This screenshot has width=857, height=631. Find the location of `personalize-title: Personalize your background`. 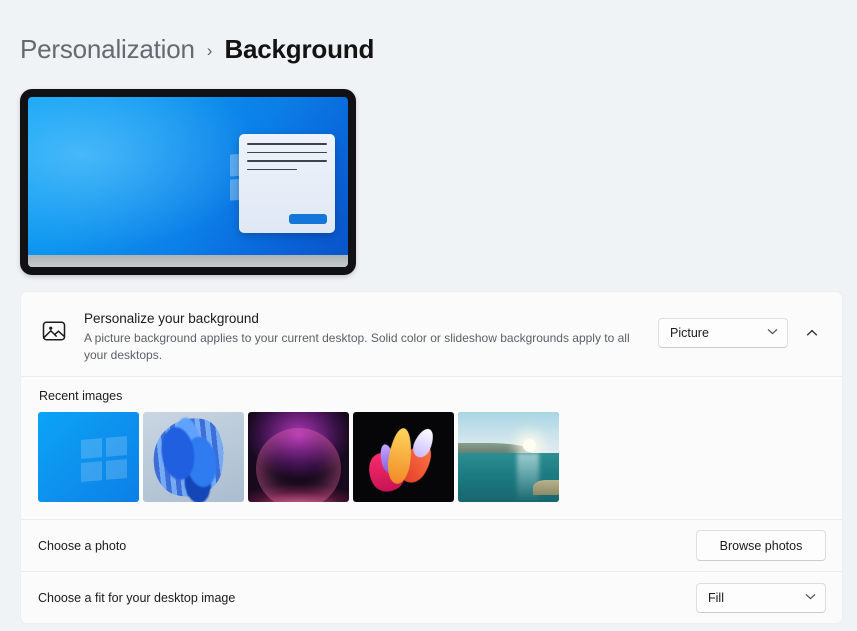

personalize-title: Personalize your background is located at coordinates (171, 318).